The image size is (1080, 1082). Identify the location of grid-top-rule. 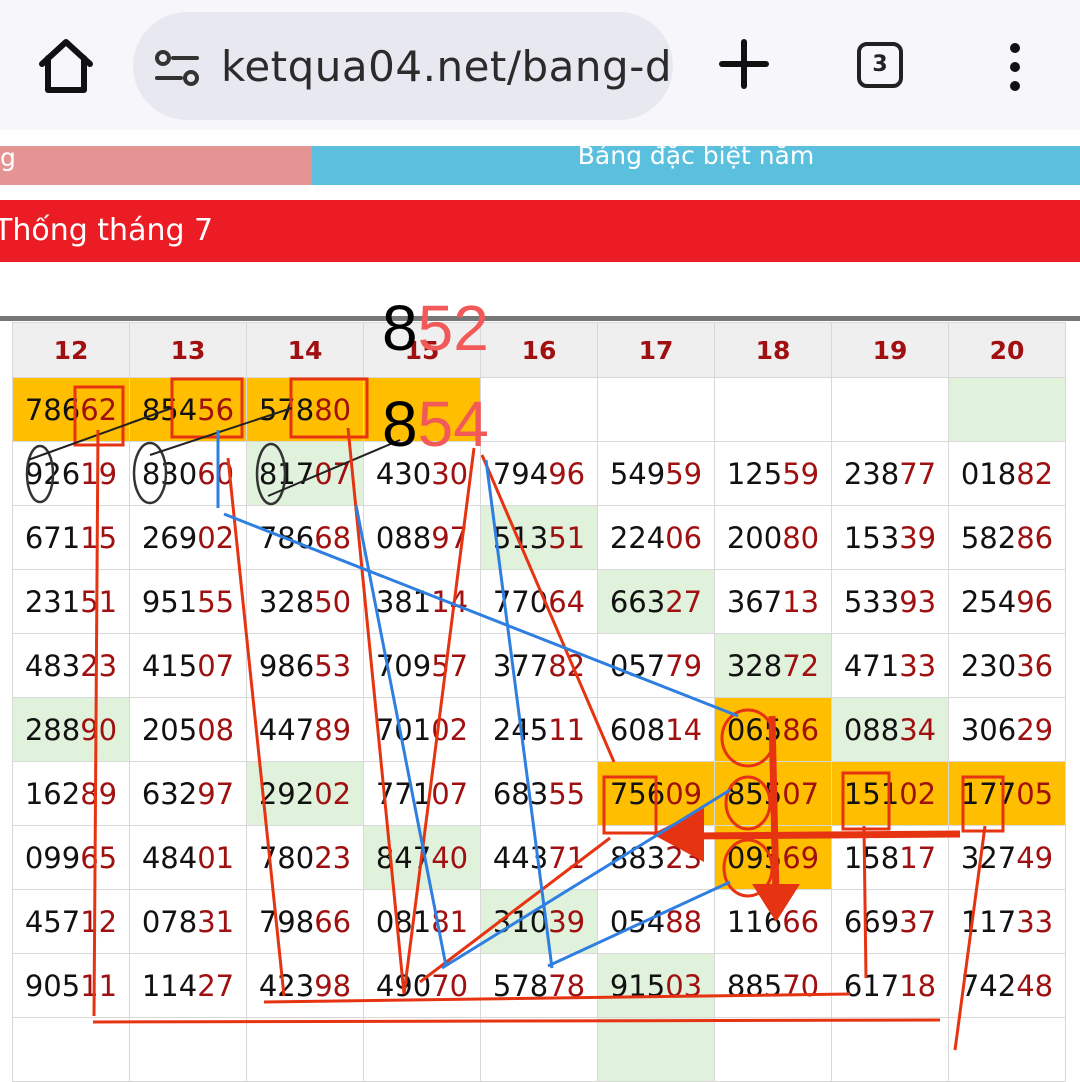
(540, 318).